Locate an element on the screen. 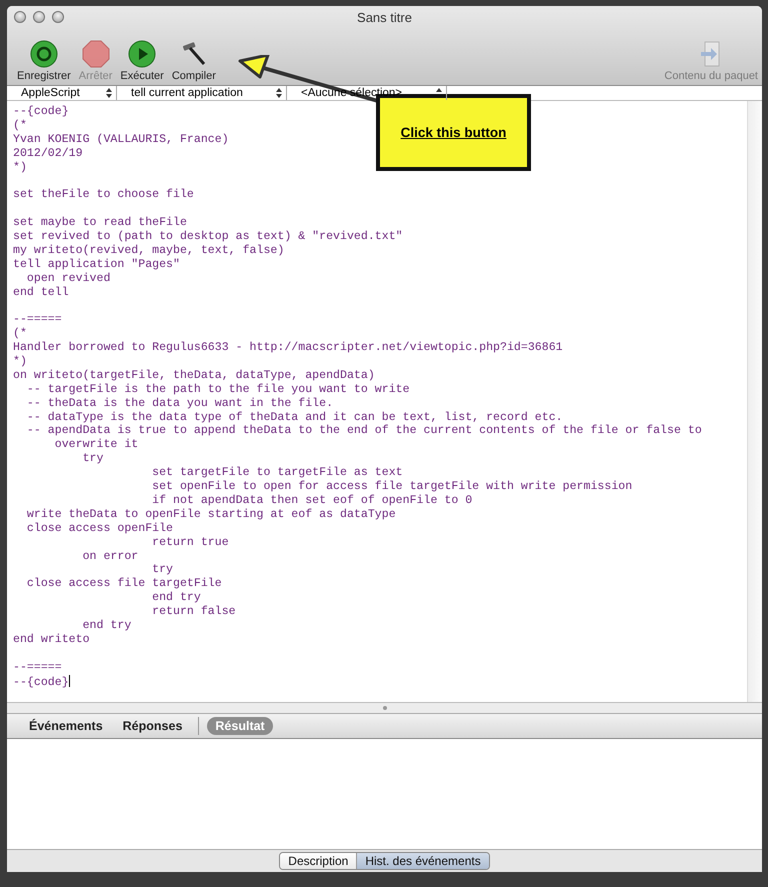  code-line: end writeto is located at coordinates (51, 639).